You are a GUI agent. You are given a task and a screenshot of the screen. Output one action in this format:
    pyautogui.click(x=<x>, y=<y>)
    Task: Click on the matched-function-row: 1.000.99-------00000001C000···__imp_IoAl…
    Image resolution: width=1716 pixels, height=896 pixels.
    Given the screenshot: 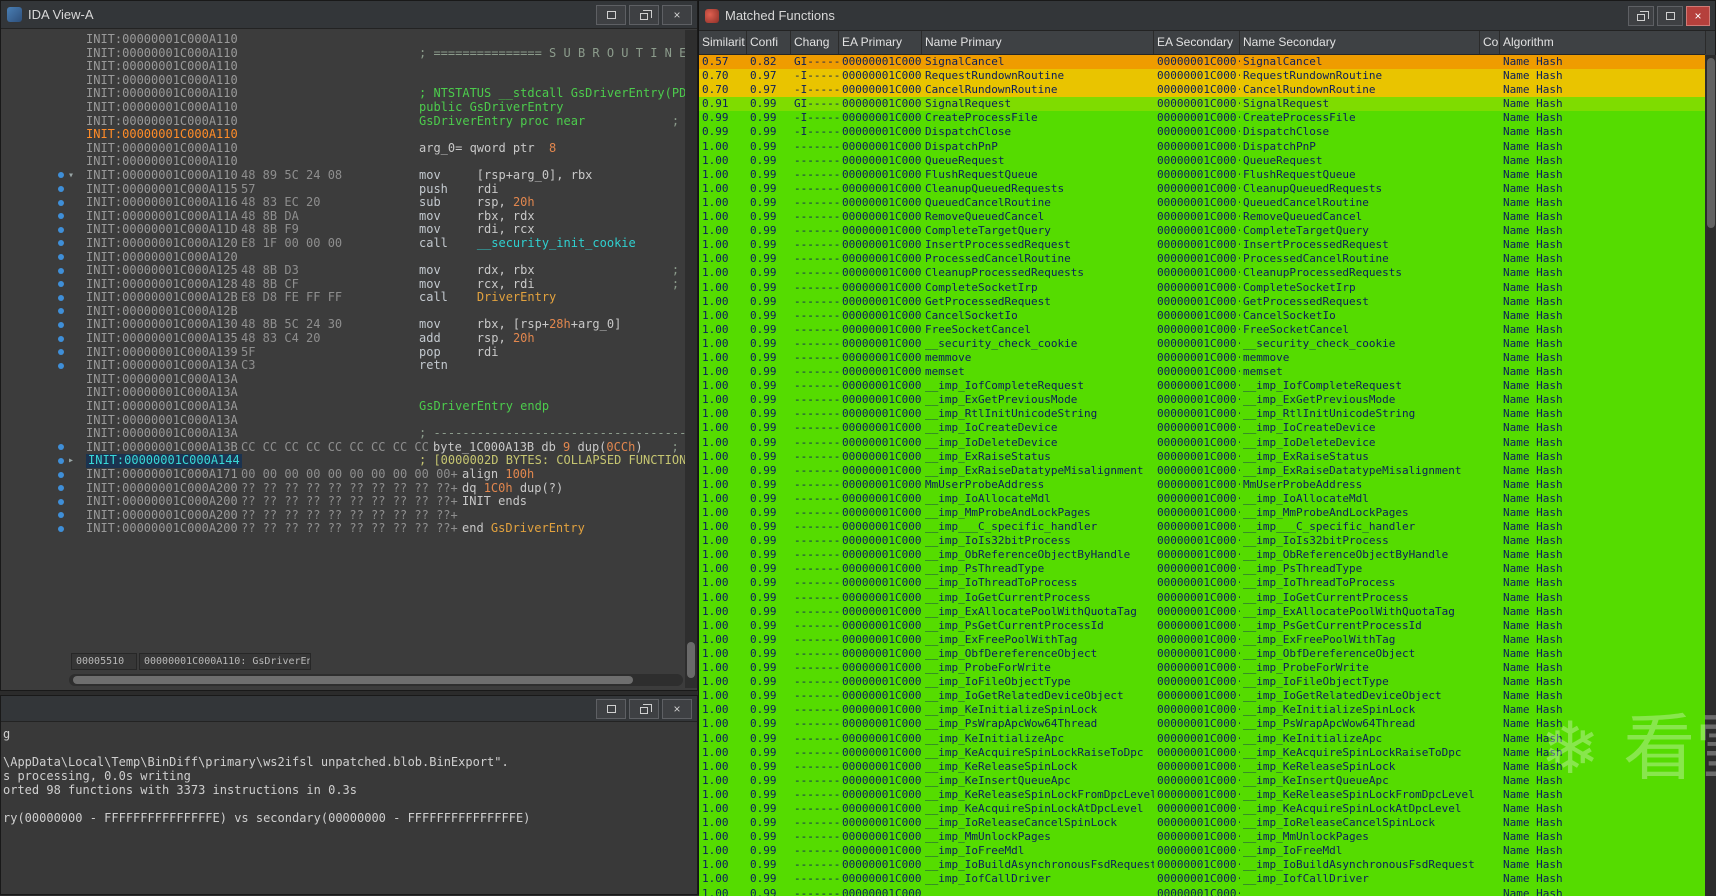 What is the action you would take?
    pyautogui.click(x=1202, y=498)
    